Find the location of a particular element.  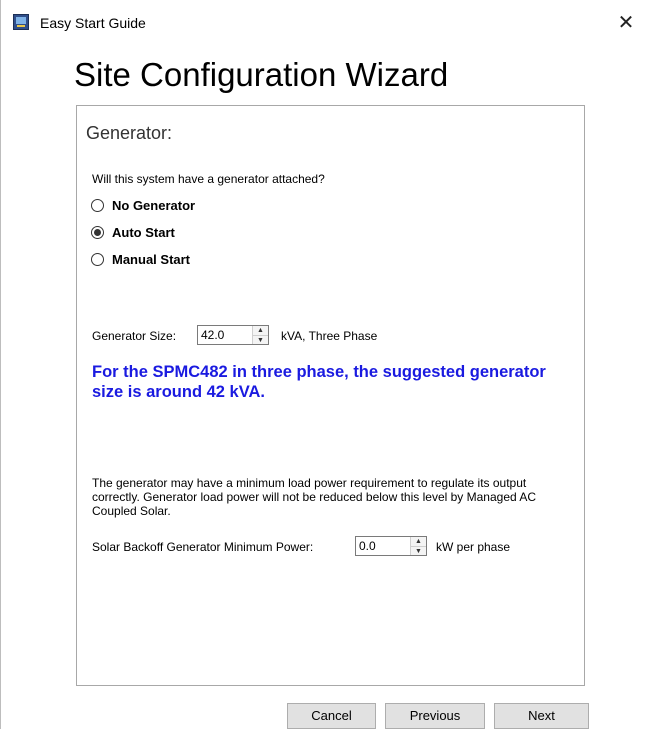

generator-size-stepper: 42.0 ▲ ▼ is located at coordinates (233, 335).